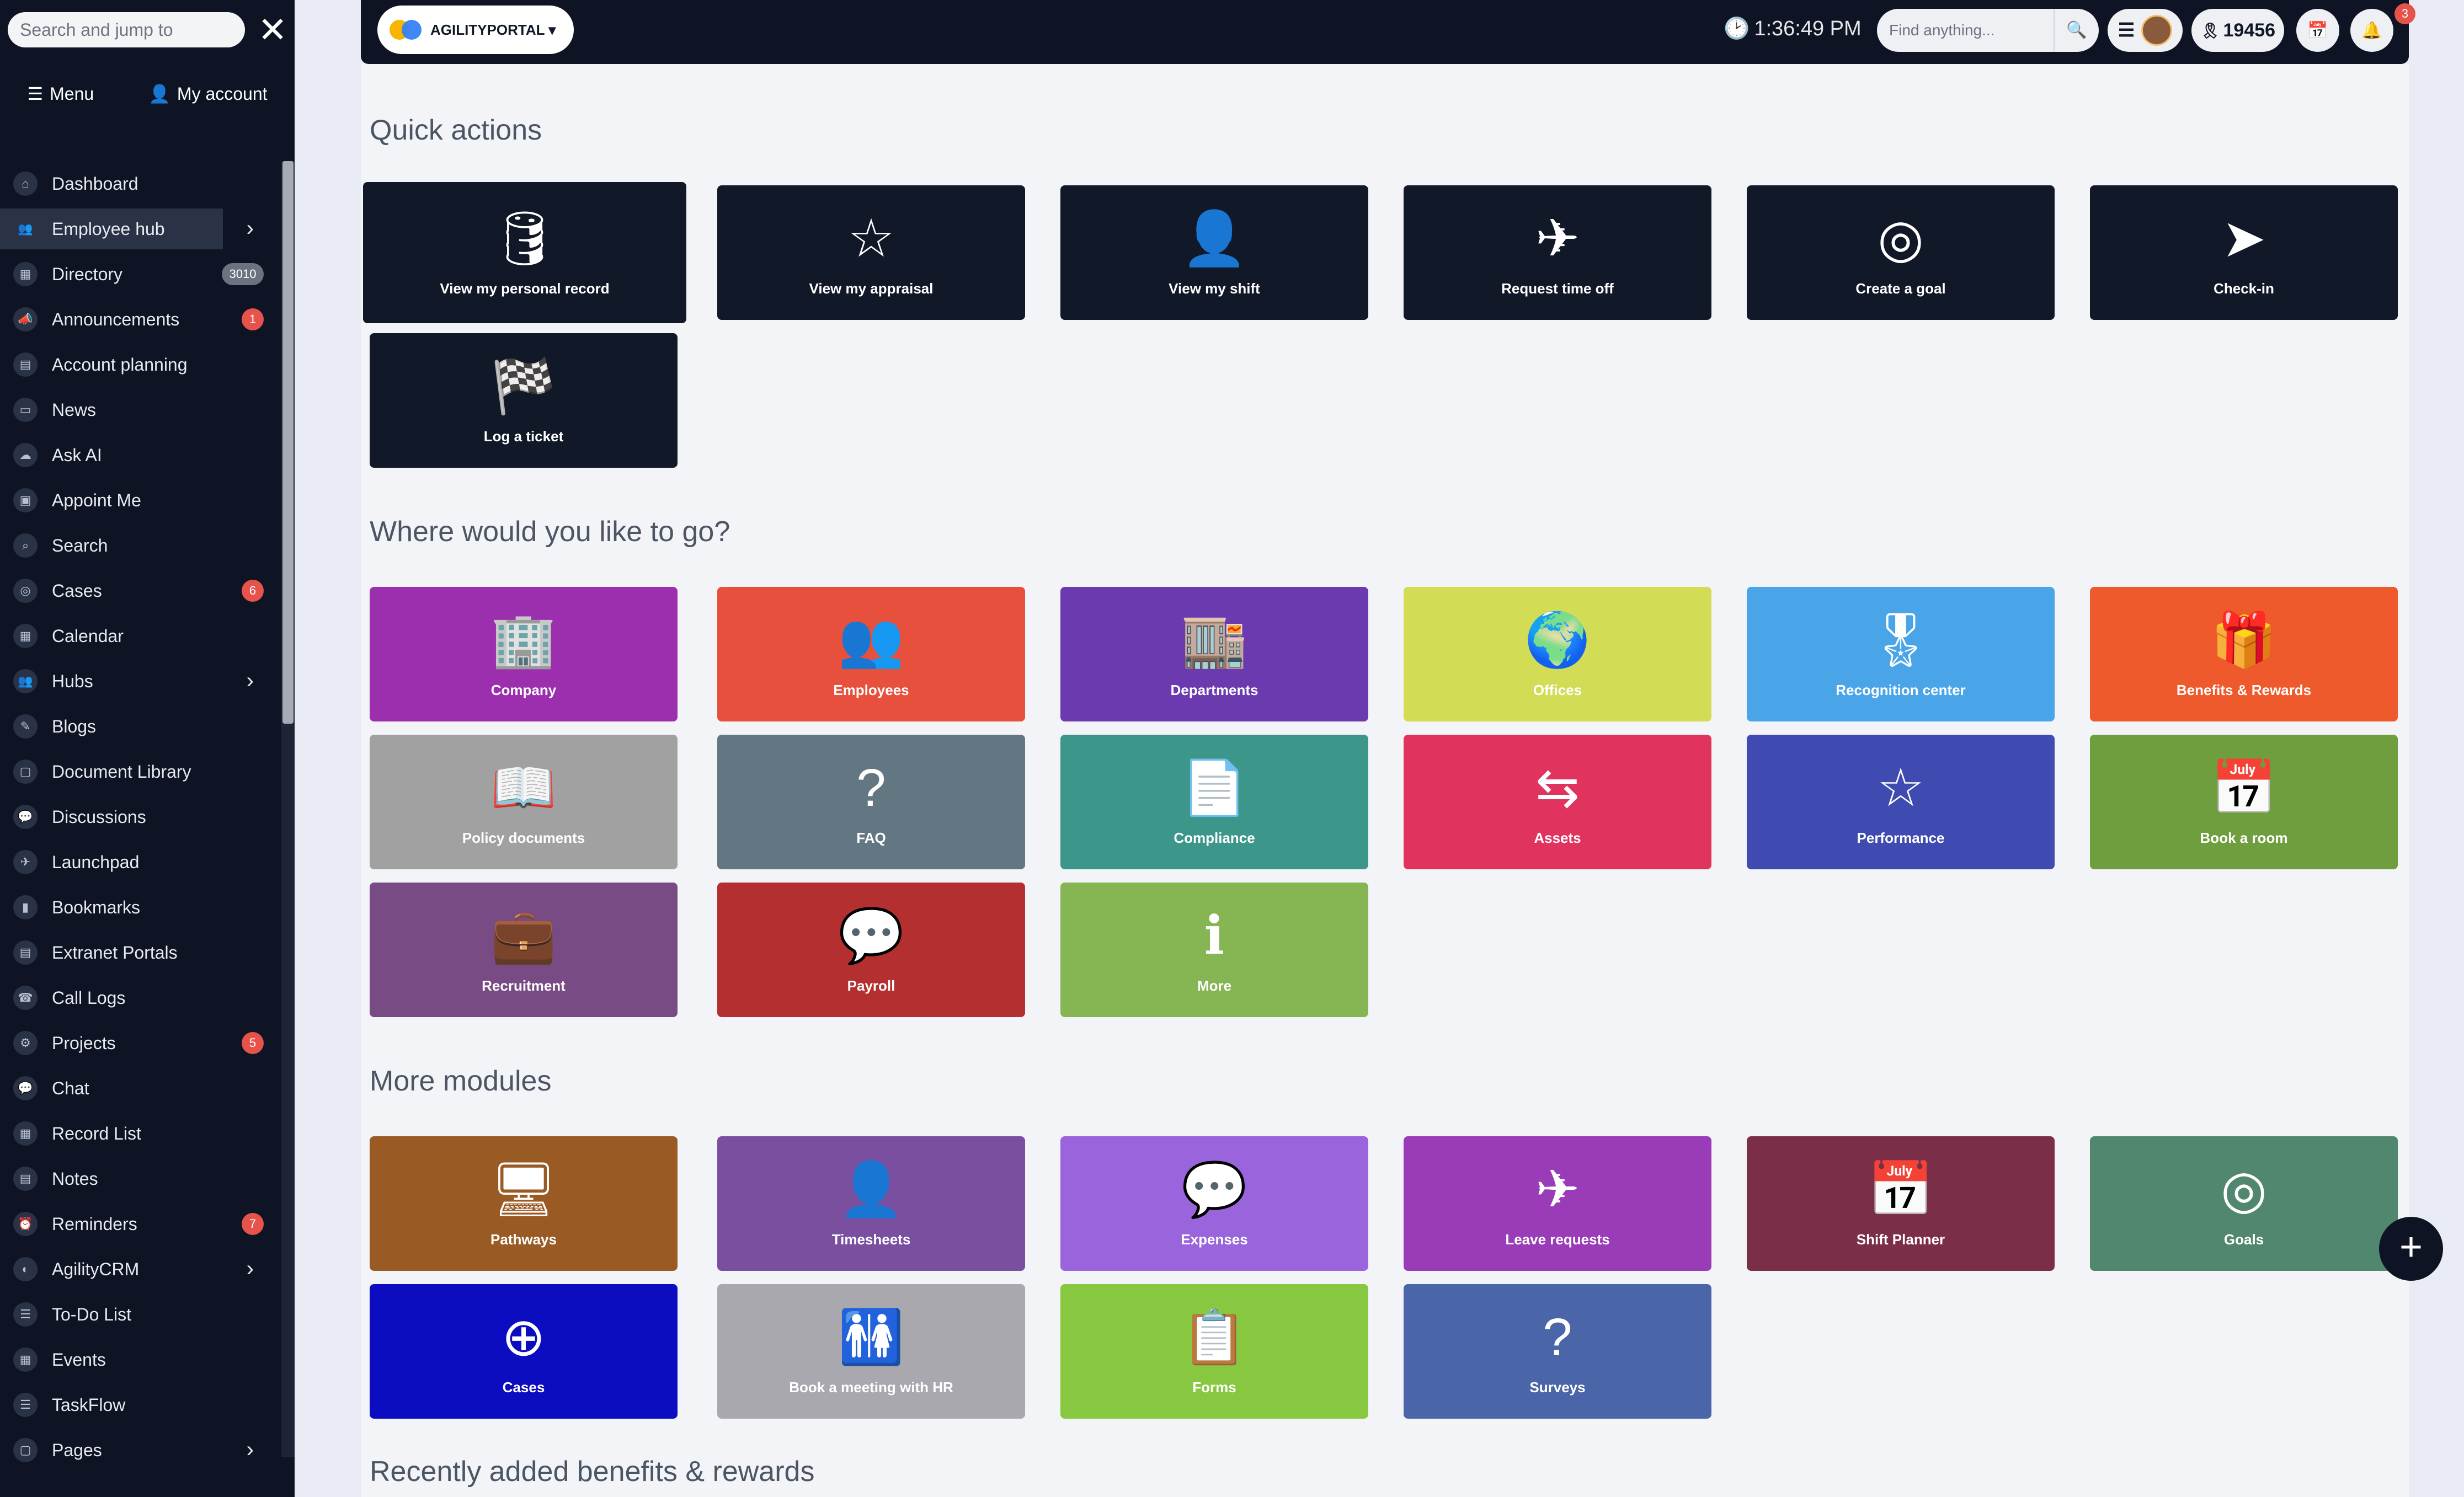  I want to click on book-a-room-icon: 📅, so click(2244, 788).